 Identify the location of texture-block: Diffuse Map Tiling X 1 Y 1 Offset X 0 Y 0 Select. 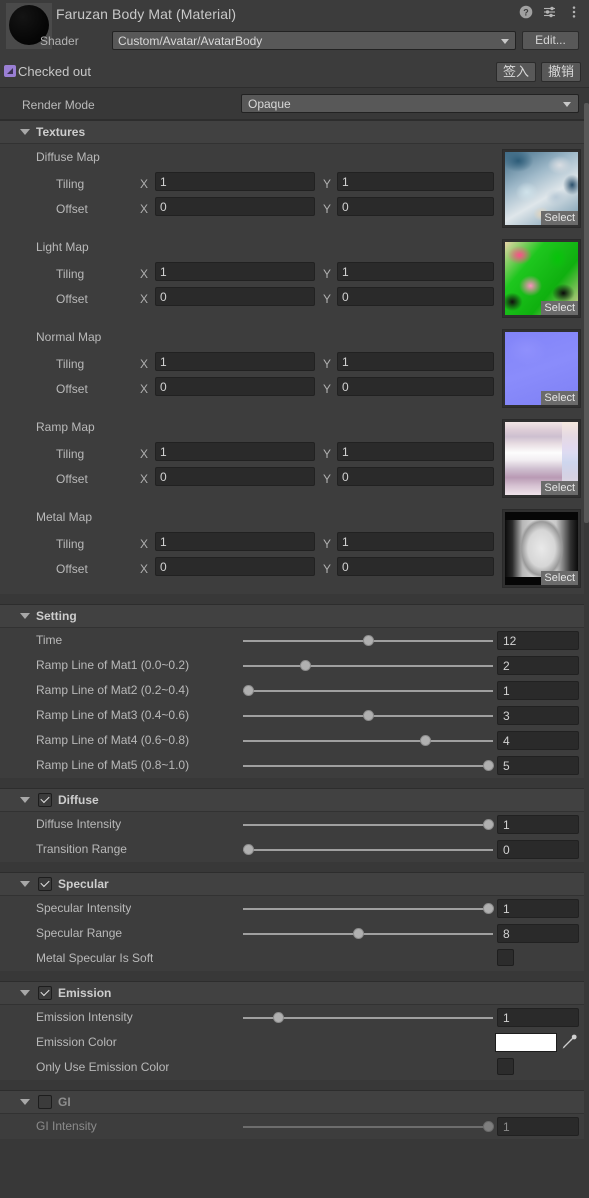
(294, 189).